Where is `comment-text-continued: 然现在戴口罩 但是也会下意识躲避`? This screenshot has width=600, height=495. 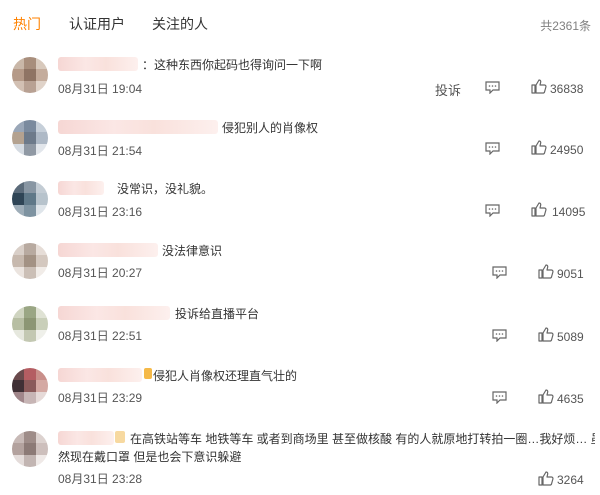 comment-text-continued: 然现在戴口罩 但是也会下意识躲避 is located at coordinates (150, 457).